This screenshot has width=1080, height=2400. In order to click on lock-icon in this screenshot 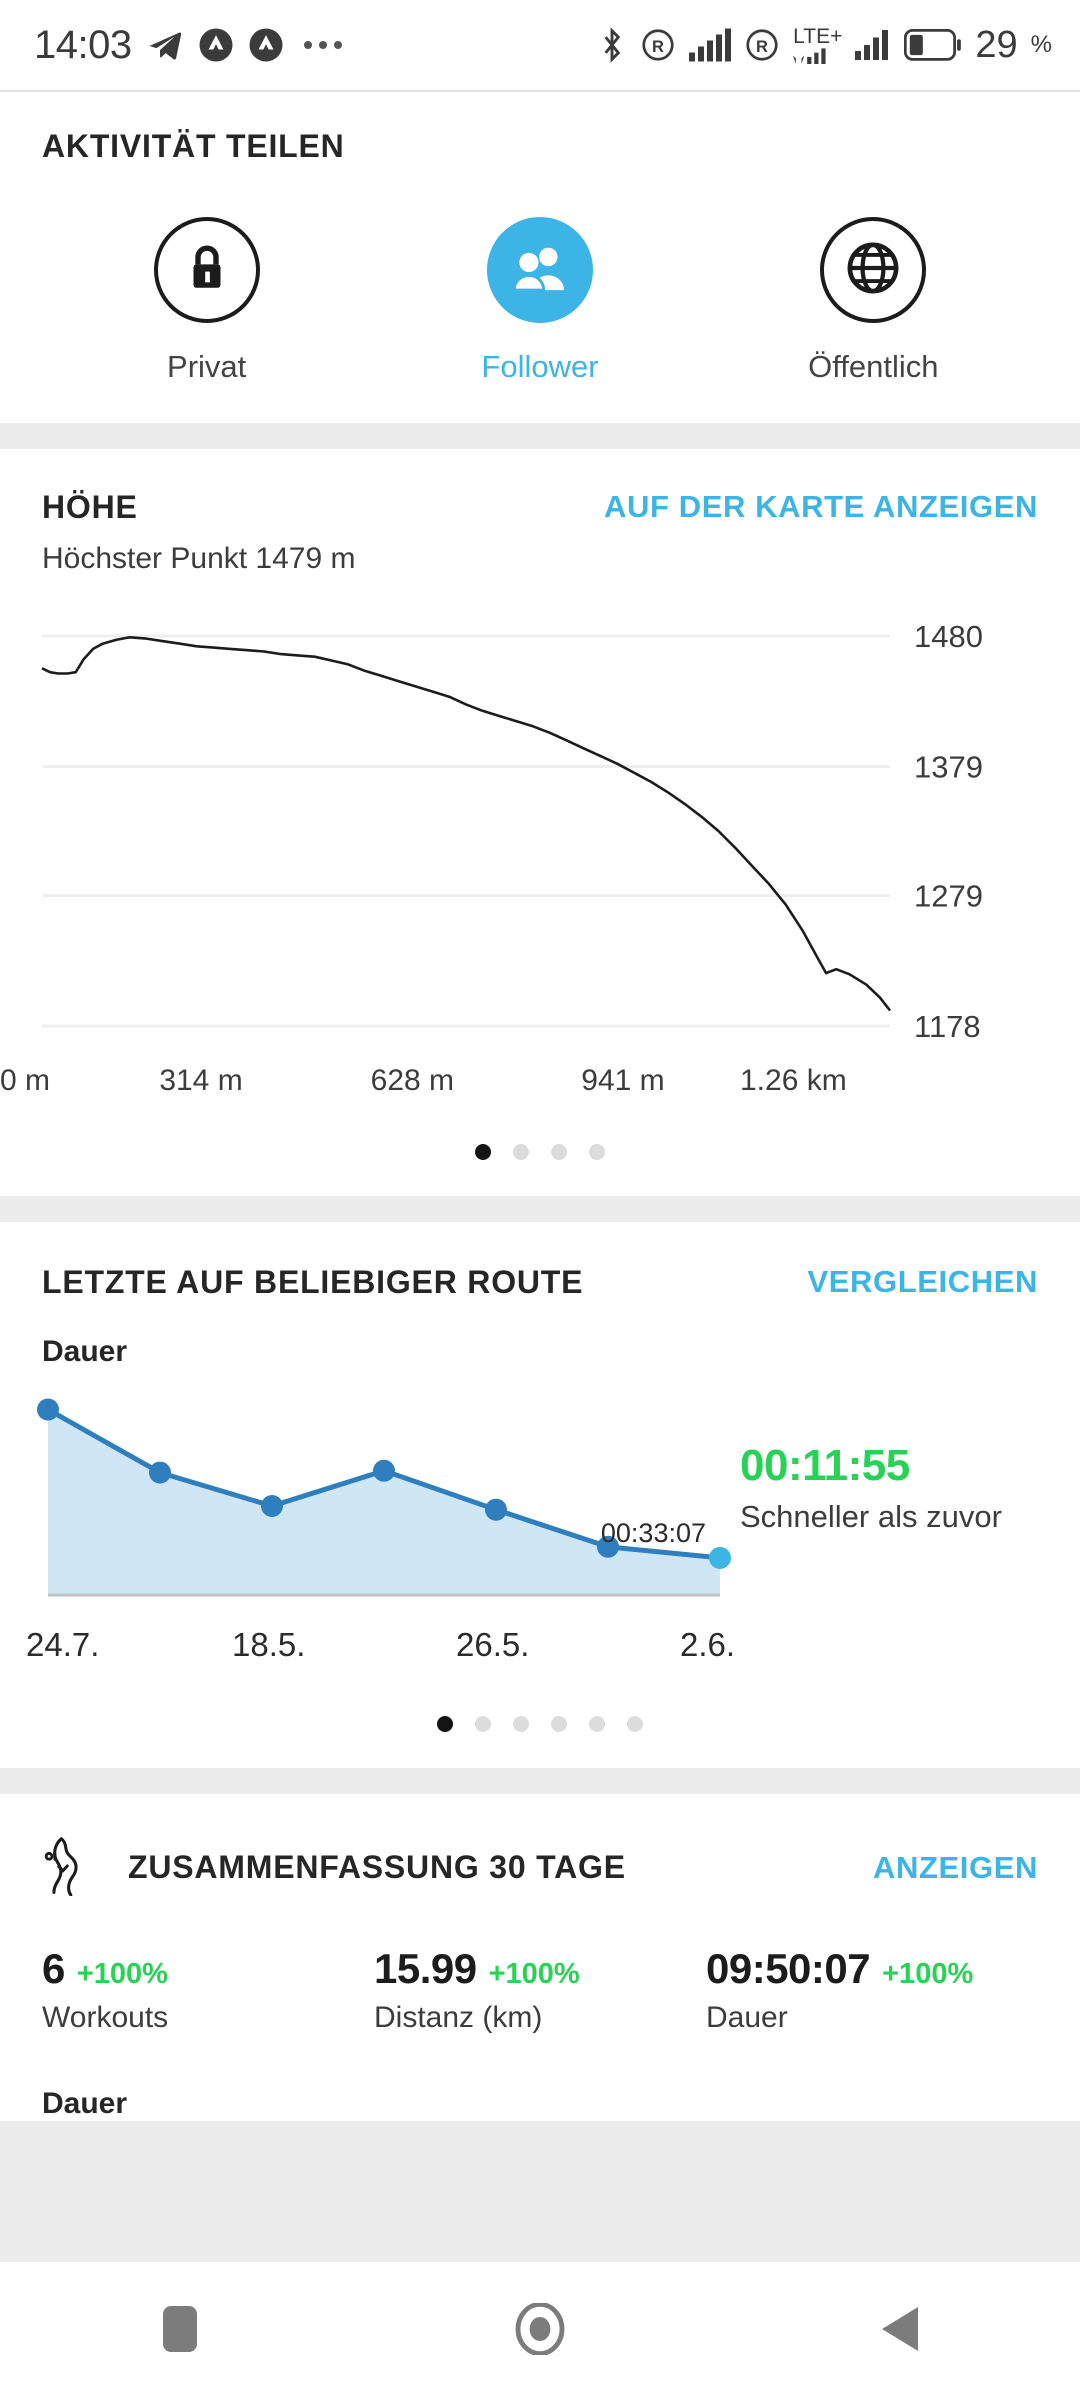, I will do `click(207, 270)`.